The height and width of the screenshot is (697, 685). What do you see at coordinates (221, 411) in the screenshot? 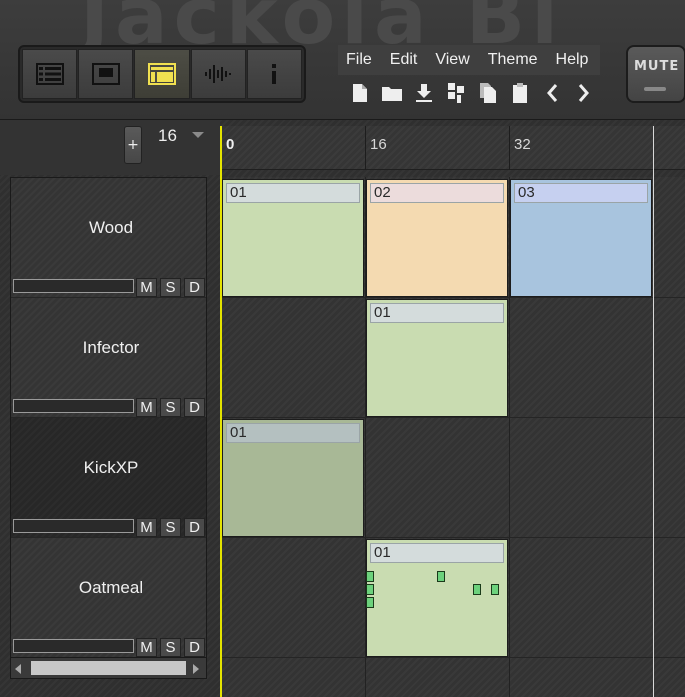
I see `playhead` at bounding box center [221, 411].